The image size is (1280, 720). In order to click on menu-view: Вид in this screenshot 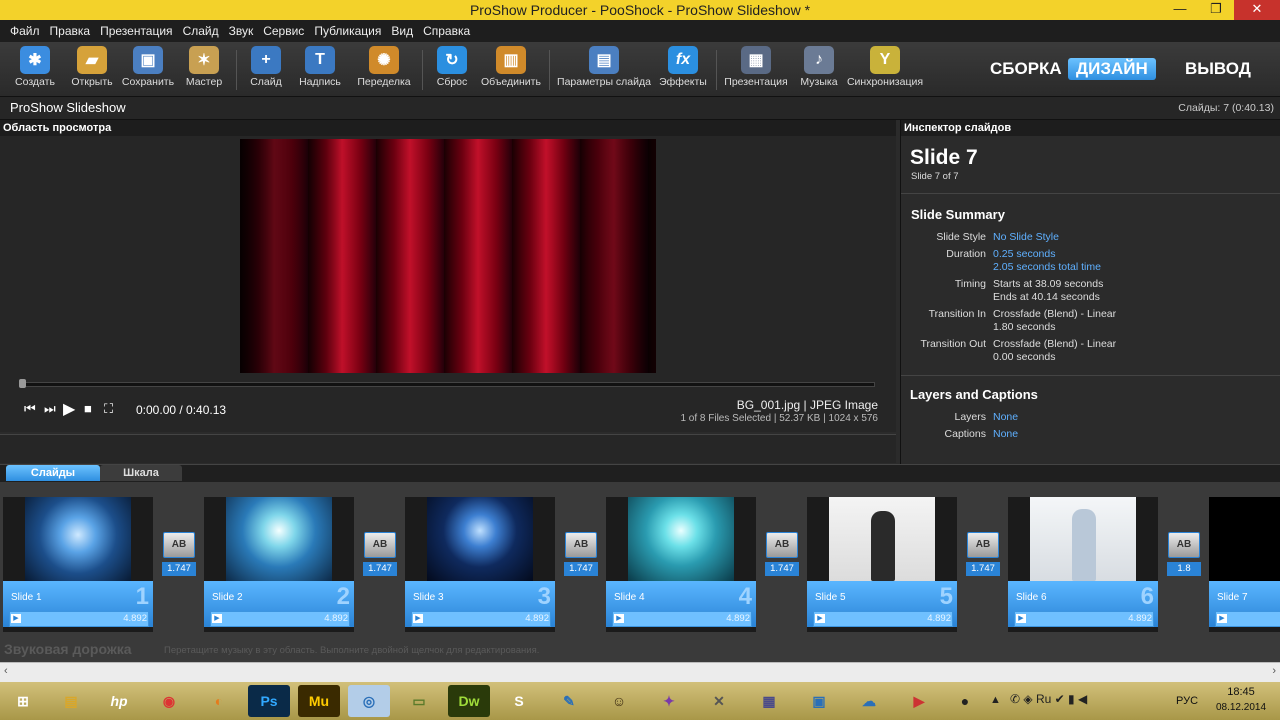, I will do `click(402, 31)`.